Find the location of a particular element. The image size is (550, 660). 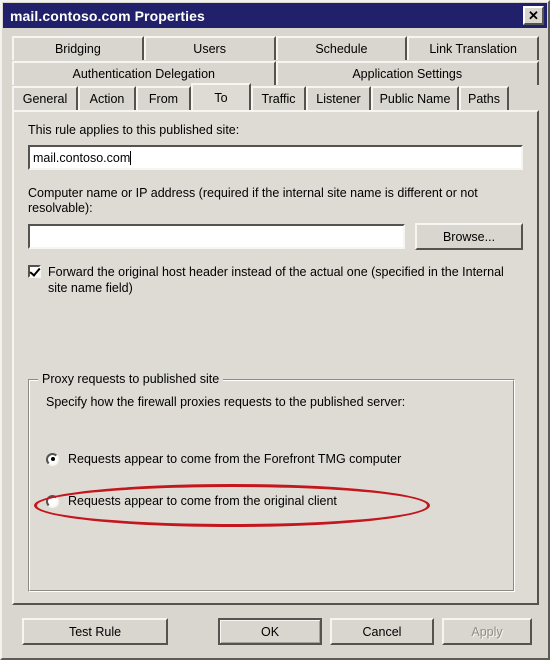

tab-bridging: Bridging is located at coordinates (78, 48).